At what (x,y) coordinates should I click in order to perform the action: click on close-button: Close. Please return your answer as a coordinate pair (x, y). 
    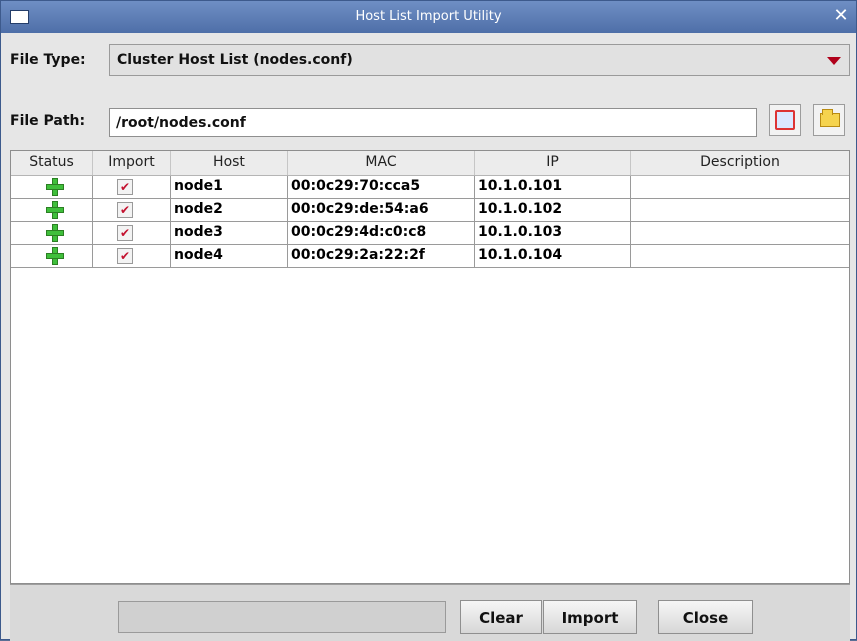
    Looking at the image, I should click on (705, 617).